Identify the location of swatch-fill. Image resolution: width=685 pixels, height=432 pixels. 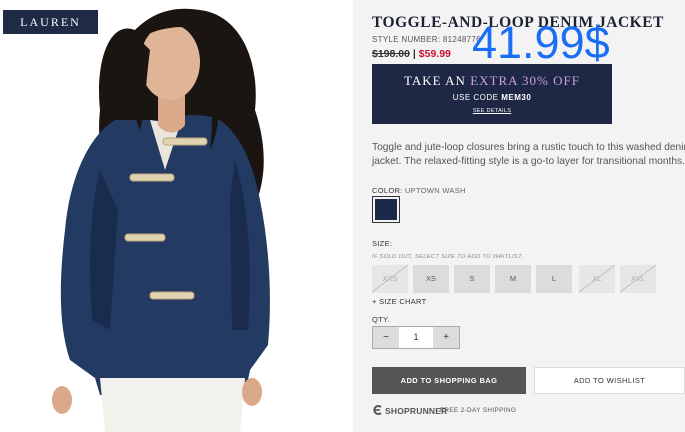
(386, 209).